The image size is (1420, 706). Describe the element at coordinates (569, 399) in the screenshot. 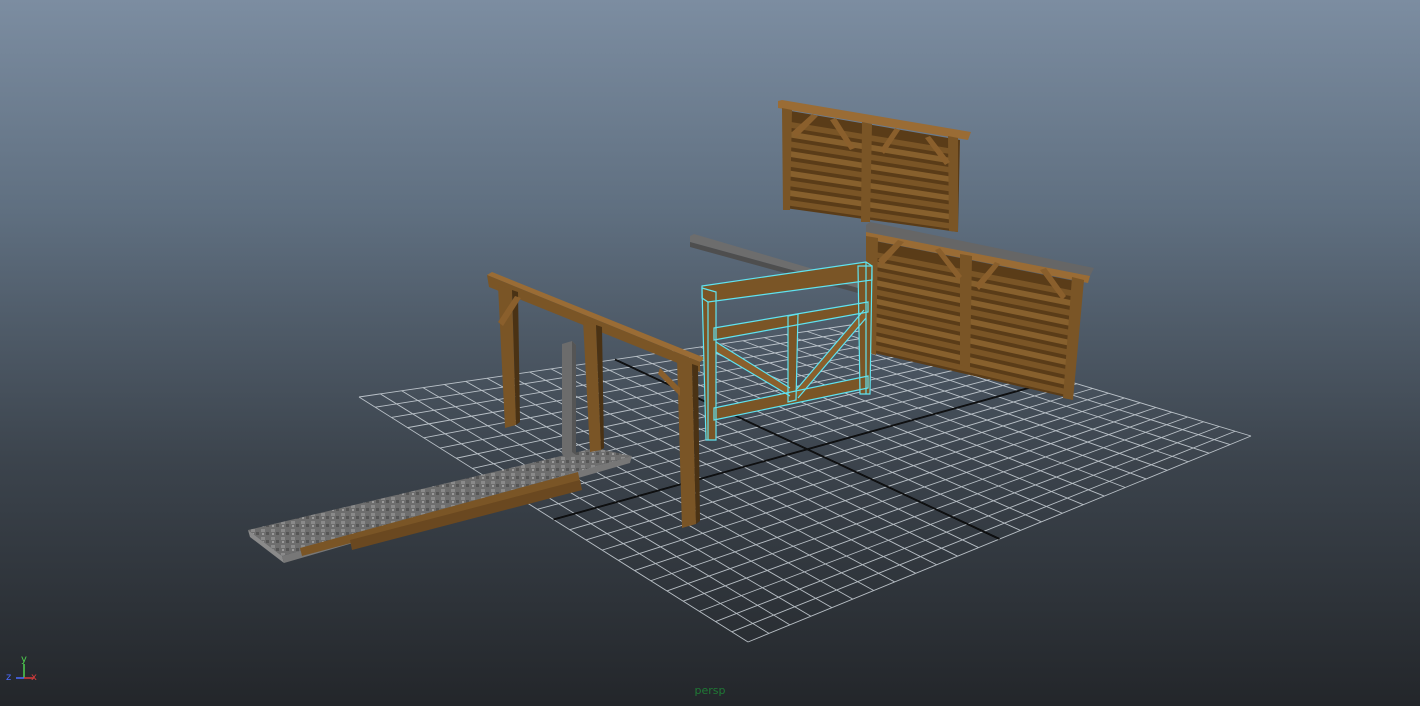

I see `stone-post` at that location.